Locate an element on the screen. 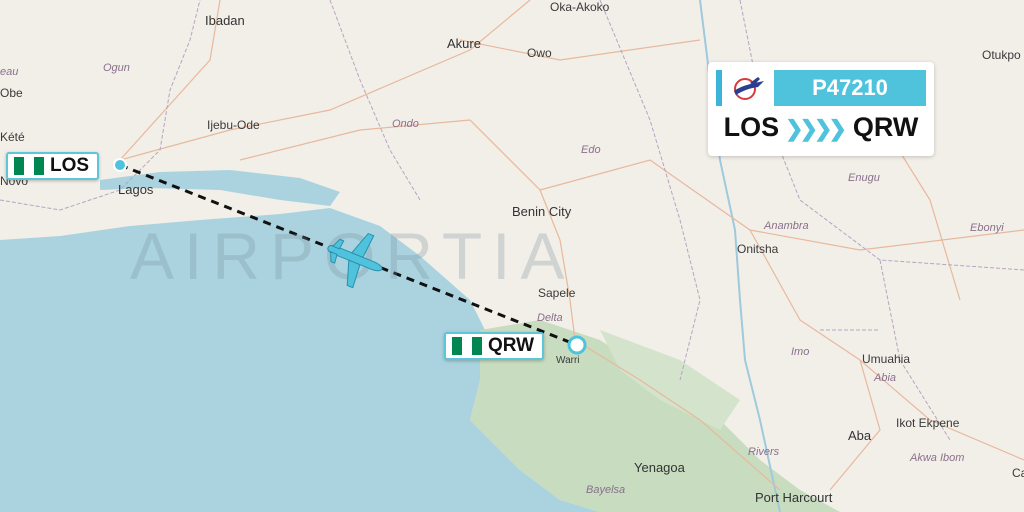 Image resolution: width=1024 pixels, height=512 pixels. airline-logo-icon is located at coordinates (745, 88).